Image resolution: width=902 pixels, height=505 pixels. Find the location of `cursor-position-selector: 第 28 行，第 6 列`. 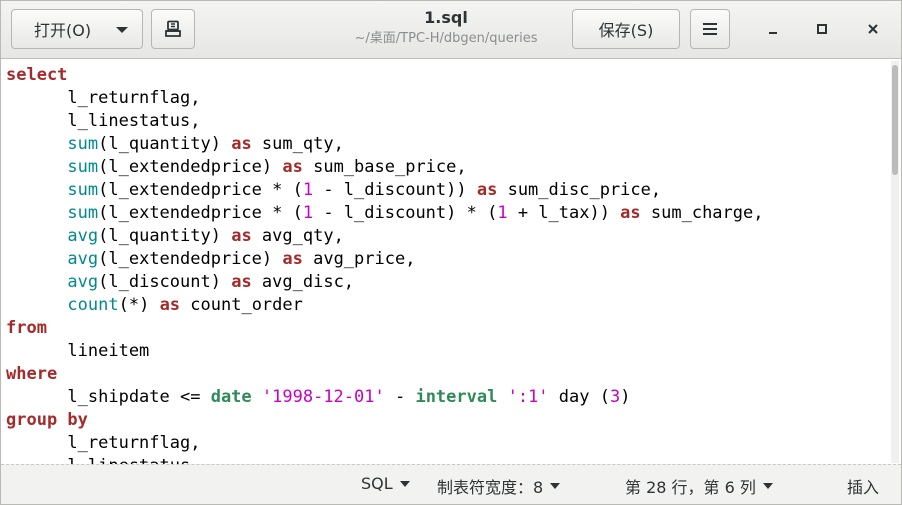

cursor-position-selector: 第 28 行，第 6 列 is located at coordinates (699, 486).